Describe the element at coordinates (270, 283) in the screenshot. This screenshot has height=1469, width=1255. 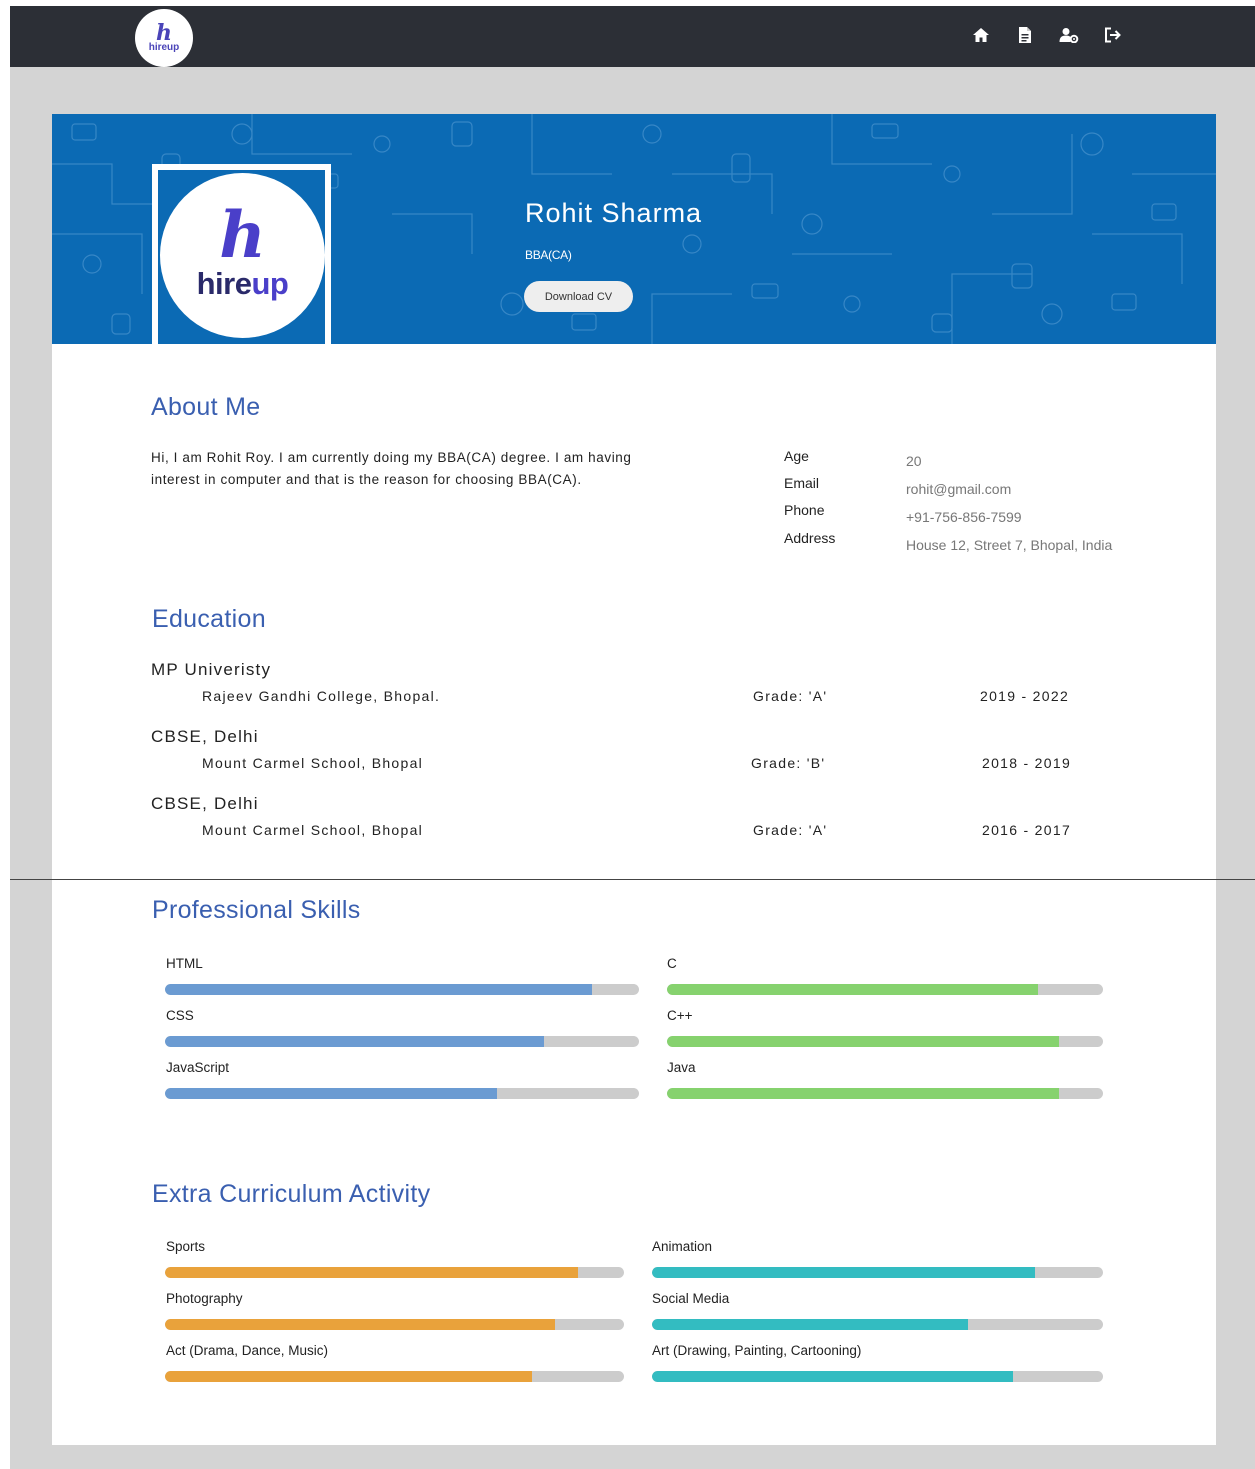
I see `avatar-logo-word-up: up` at that location.